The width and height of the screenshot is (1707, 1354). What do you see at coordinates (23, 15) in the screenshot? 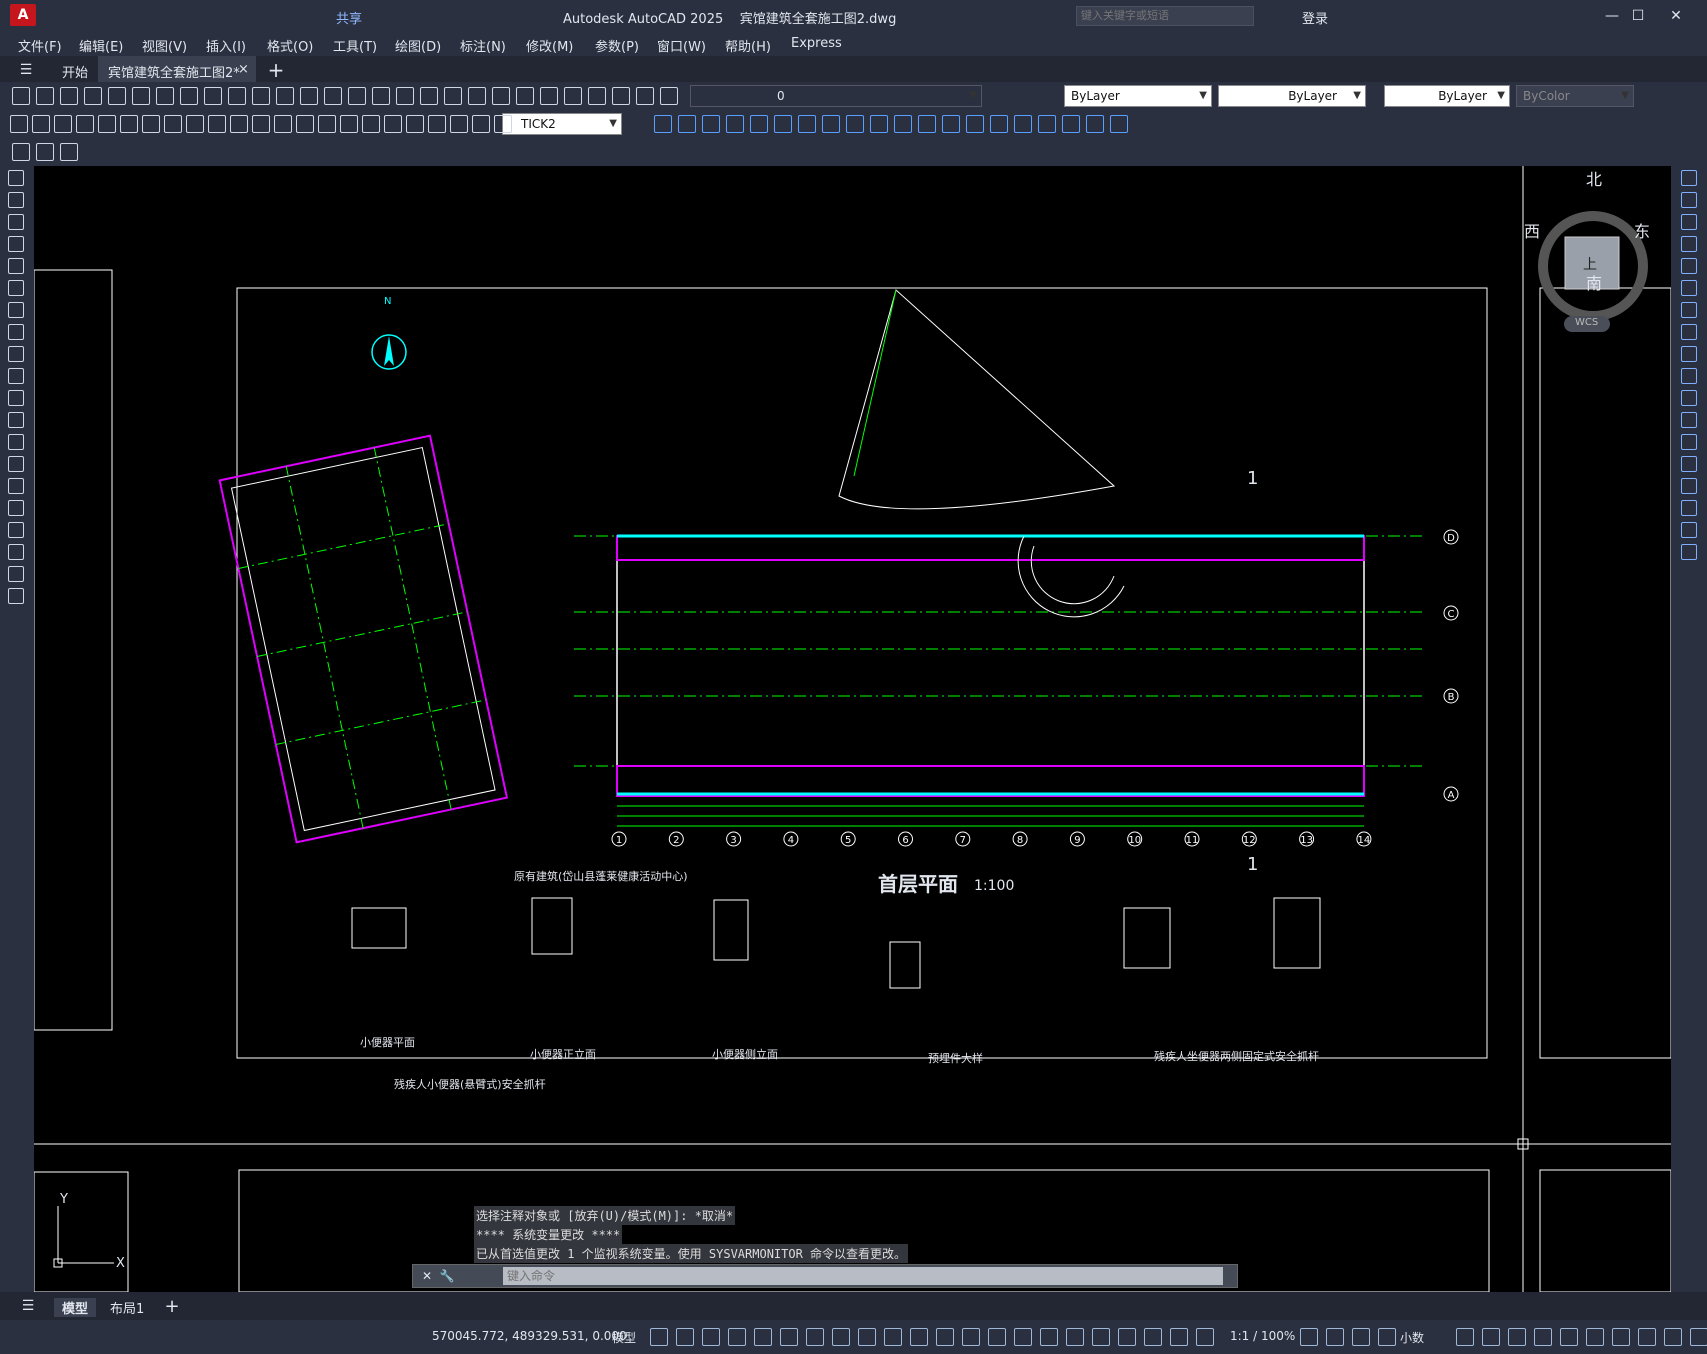
I see `app-menu-button: A` at bounding box center [23, 15].